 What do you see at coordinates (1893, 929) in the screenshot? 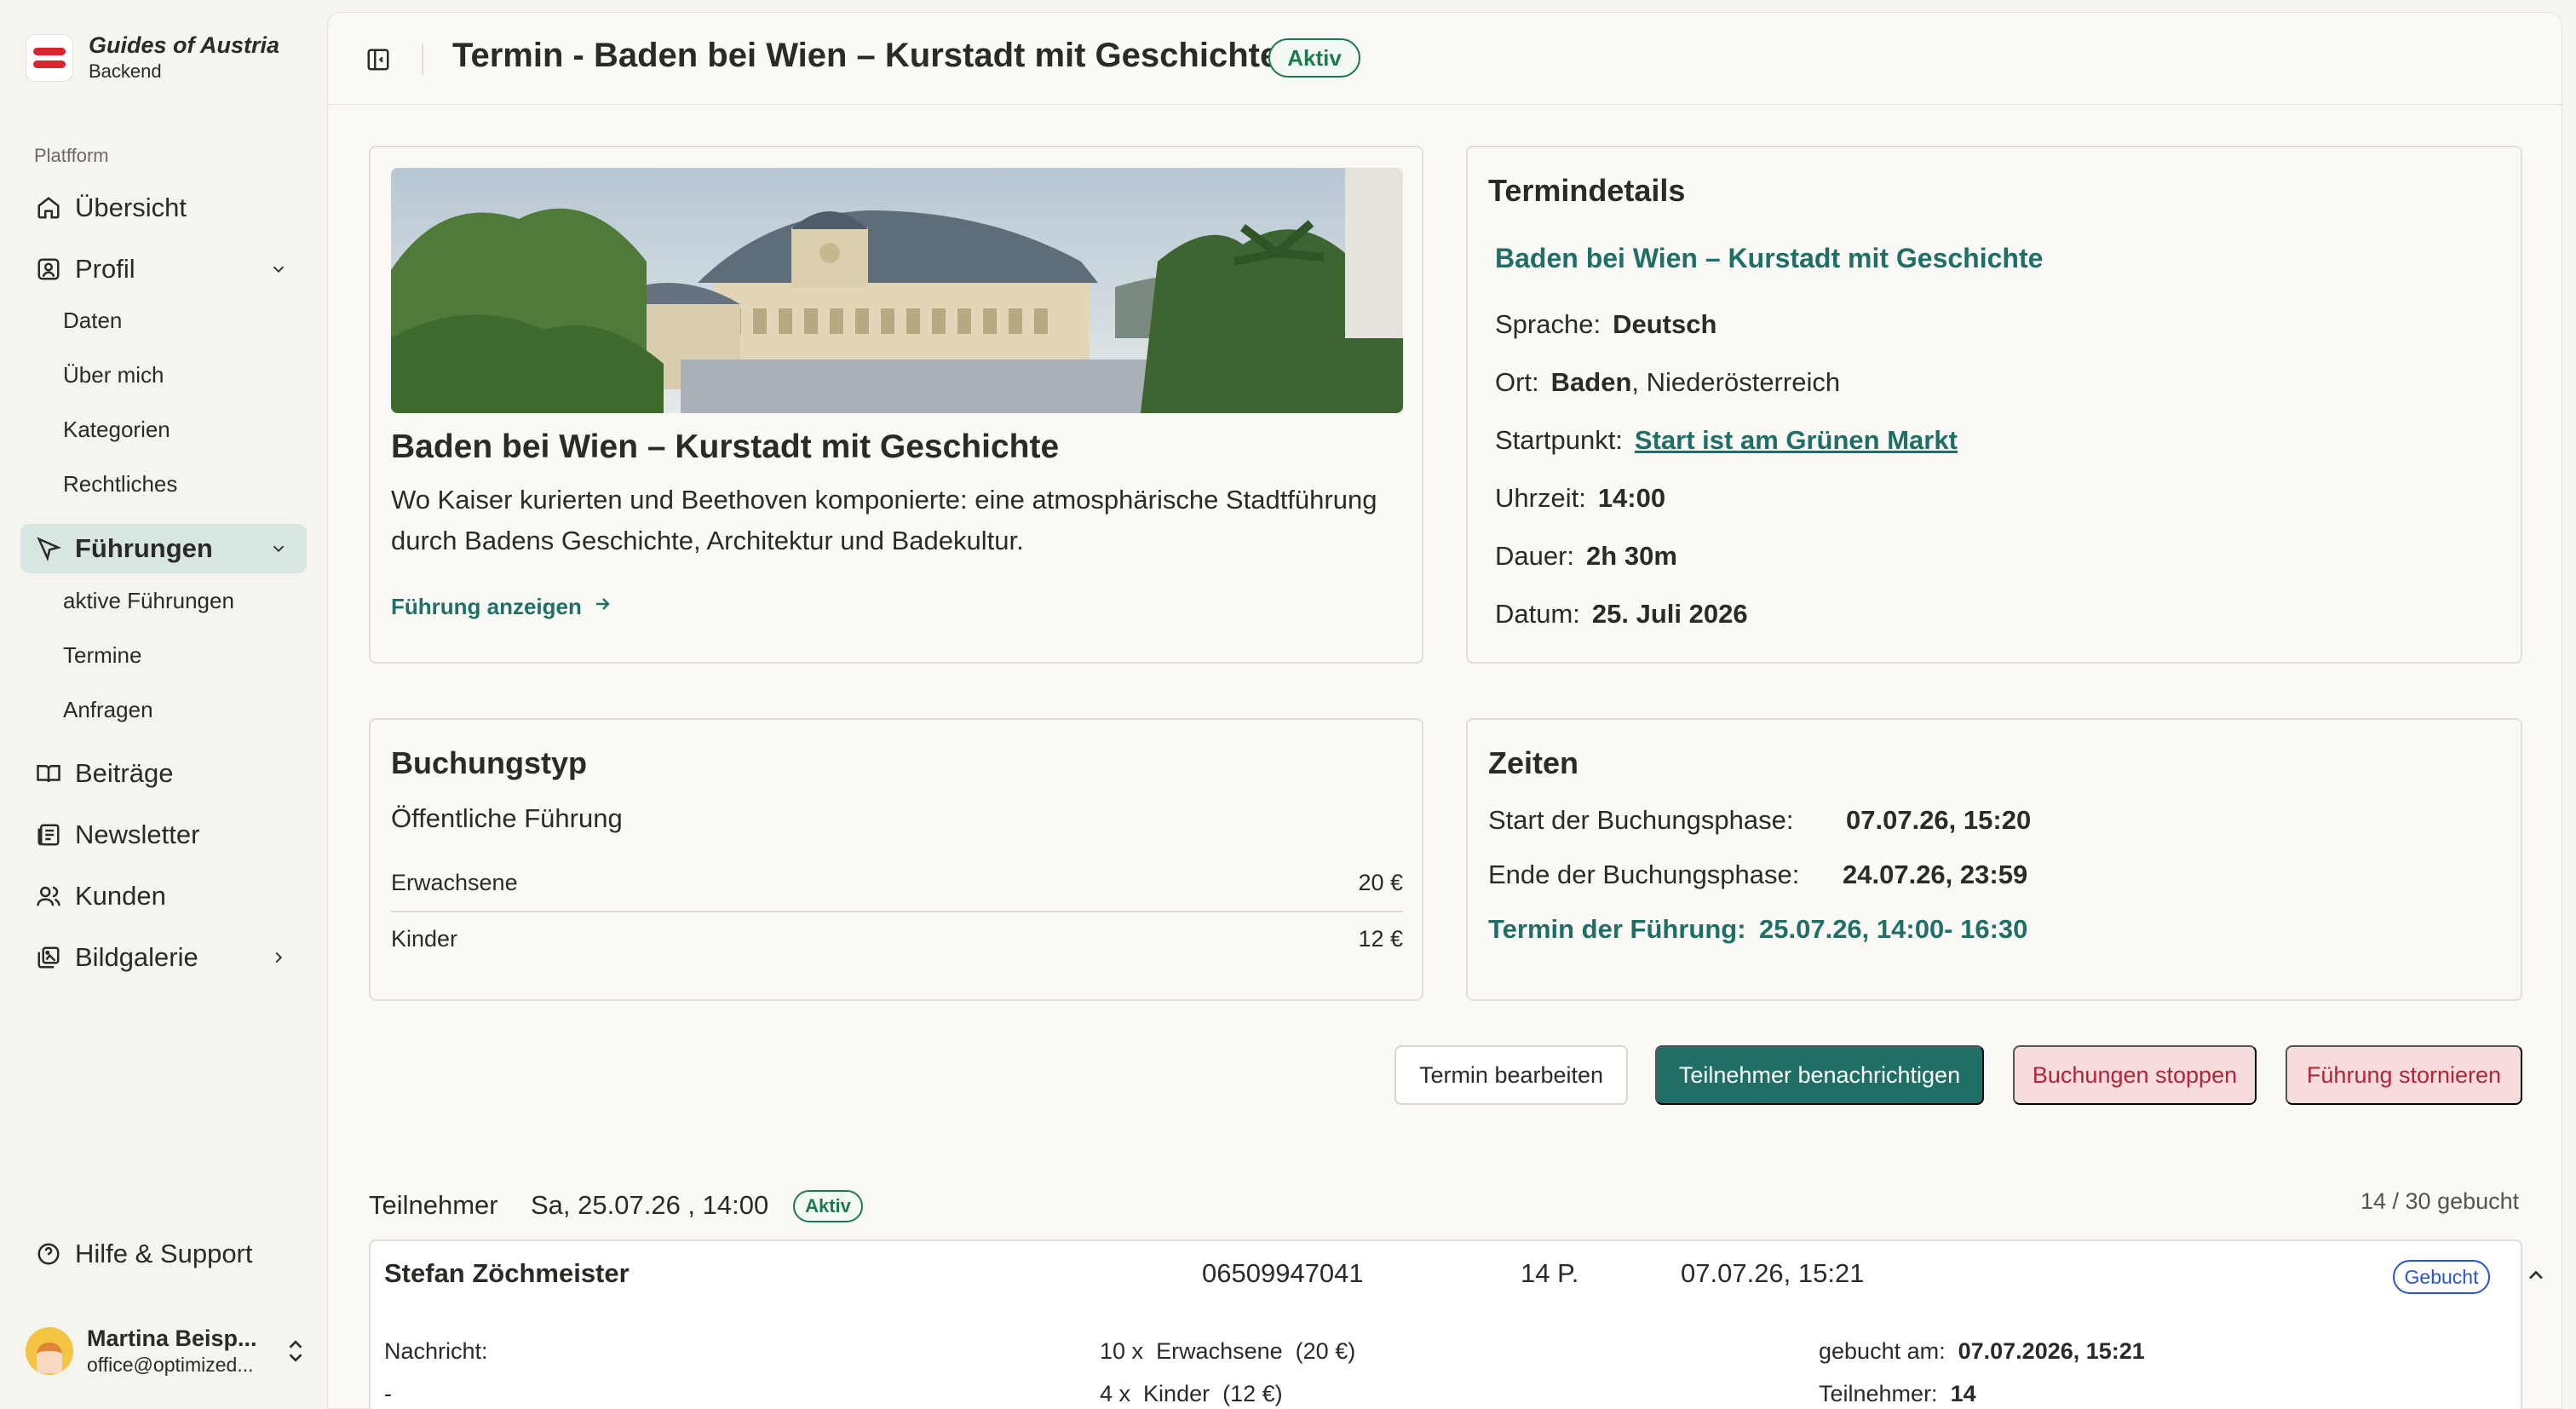
I see `zeit-value: 25.07.26, 14:00- 16:30` at bounding box center [1893, 929].